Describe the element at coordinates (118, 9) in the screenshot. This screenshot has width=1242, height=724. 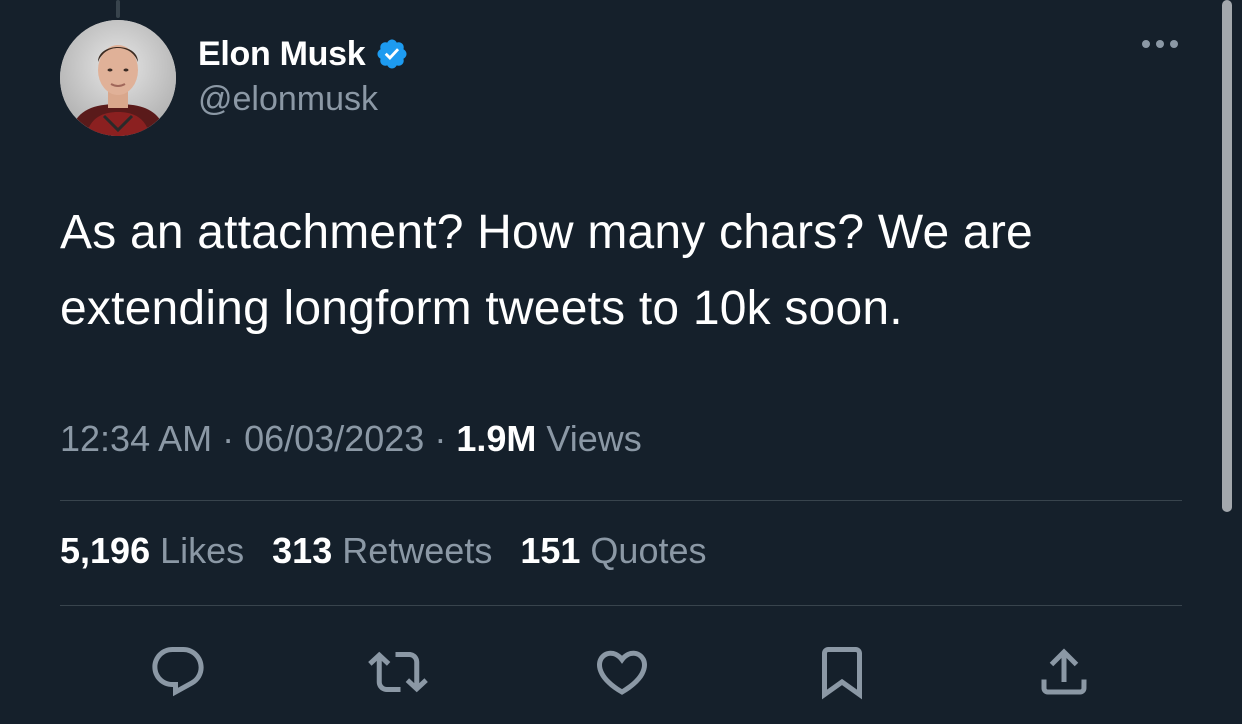
I see `thread-connector-line` at that location.